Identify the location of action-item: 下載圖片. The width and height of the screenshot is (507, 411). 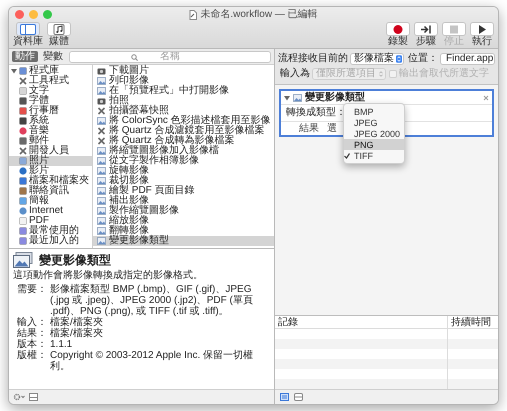
(183, 71).